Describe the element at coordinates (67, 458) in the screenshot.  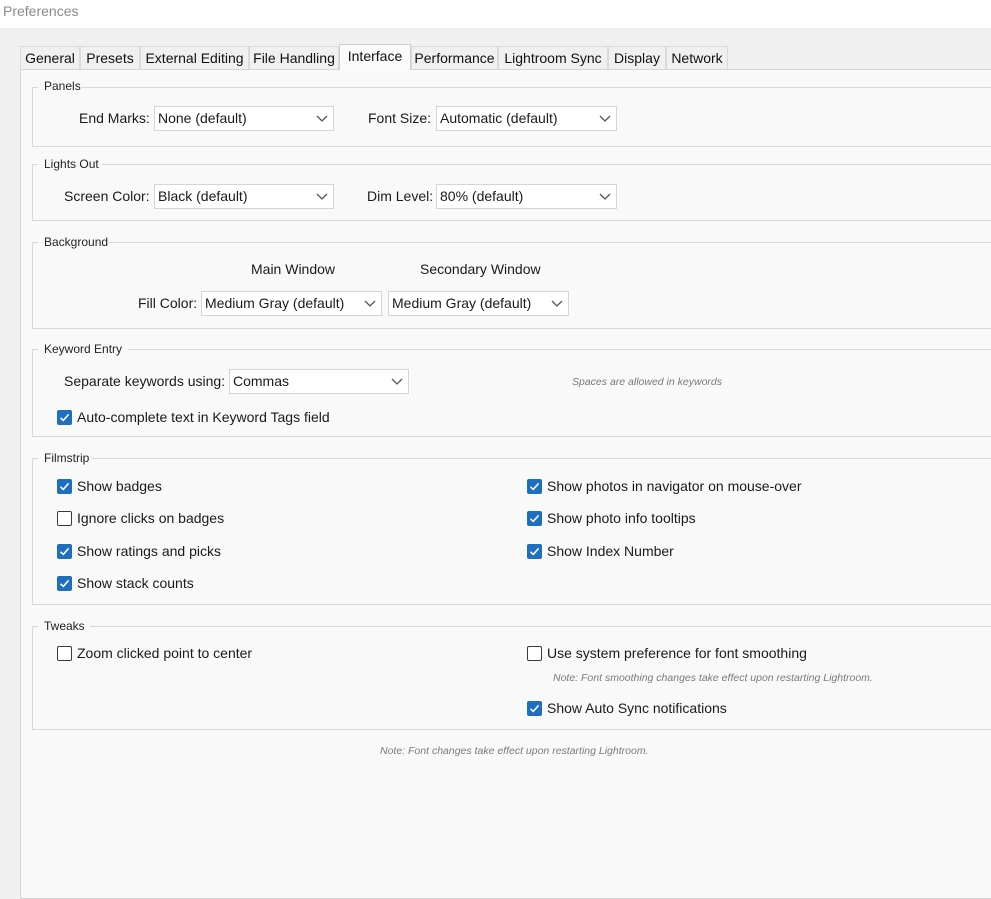
I see `filmstrip-group-title: Filmstrip` at that location.